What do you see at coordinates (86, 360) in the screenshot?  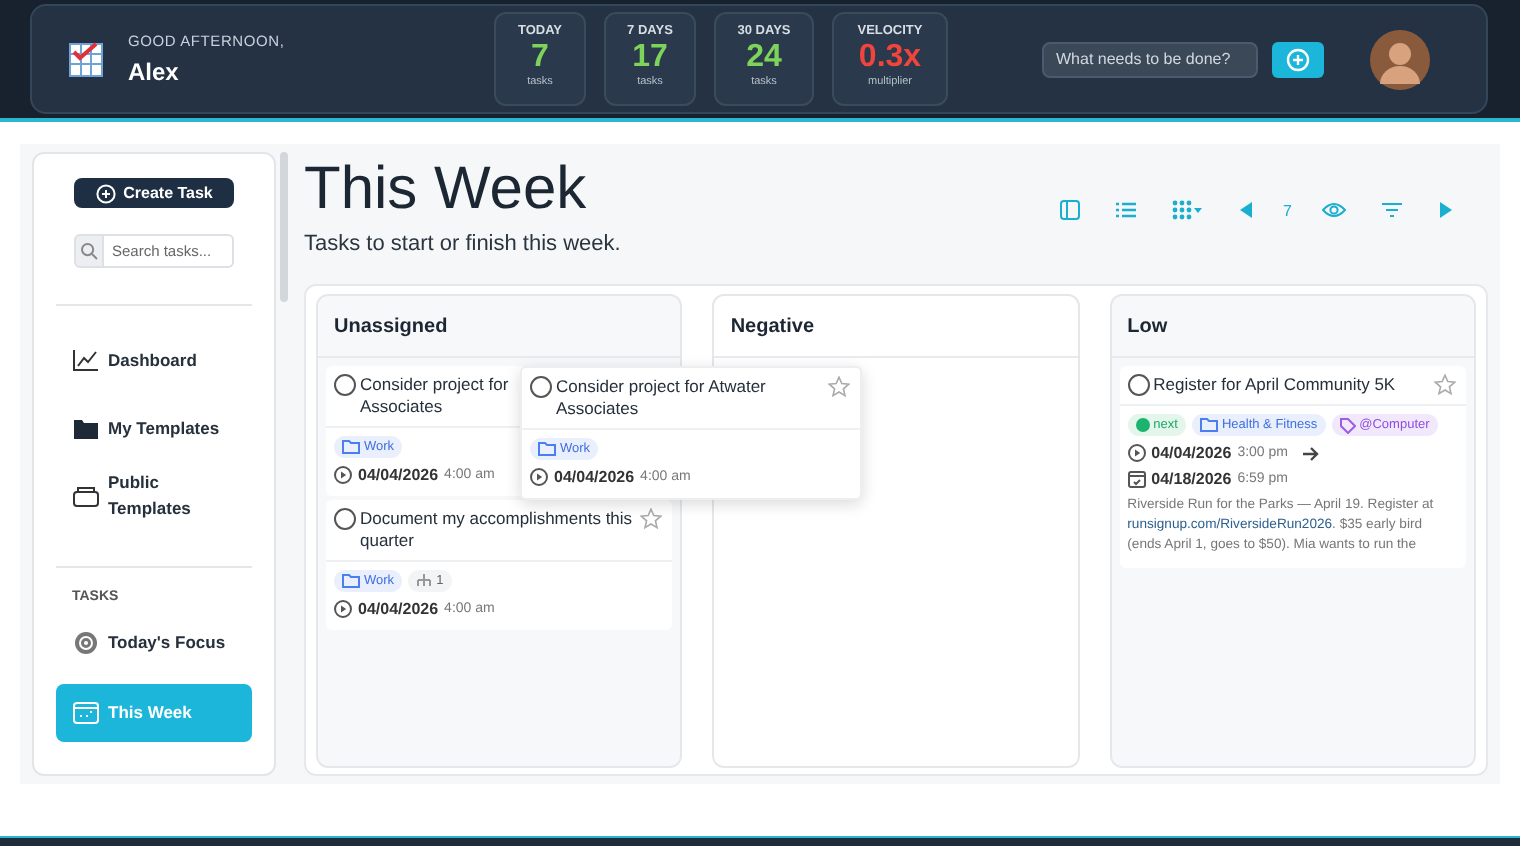 I see `line-chart-icon` at bounding box center [86, 360].